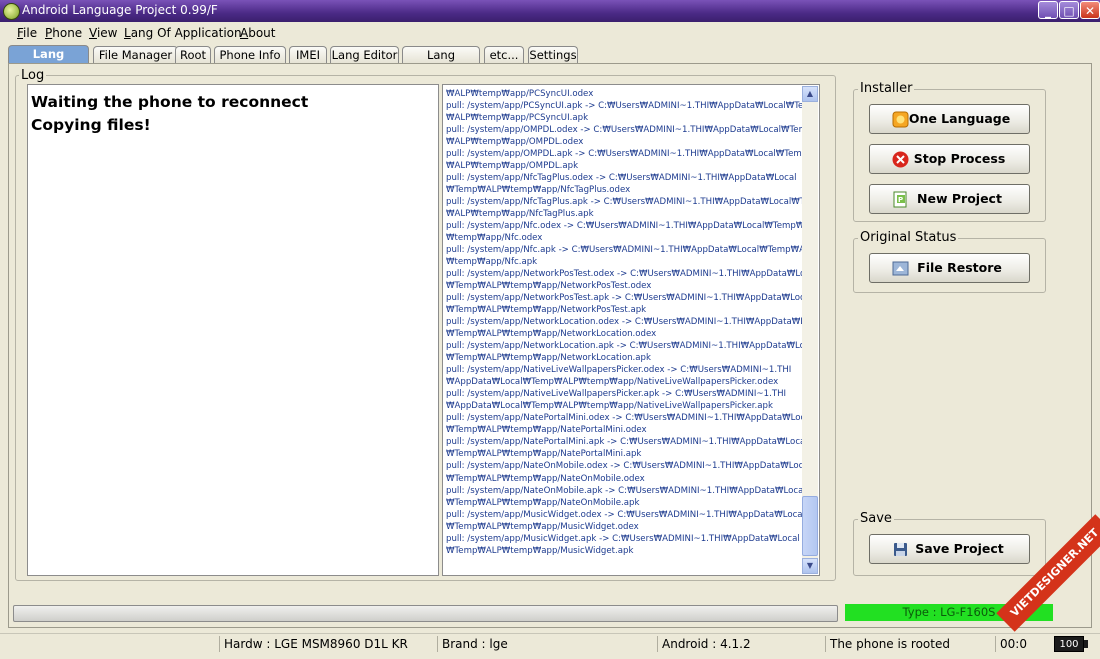  Describe the element at coordinates (910, 644) in the screenshot. I see `status-root-state: The phone is rooted` at that location.